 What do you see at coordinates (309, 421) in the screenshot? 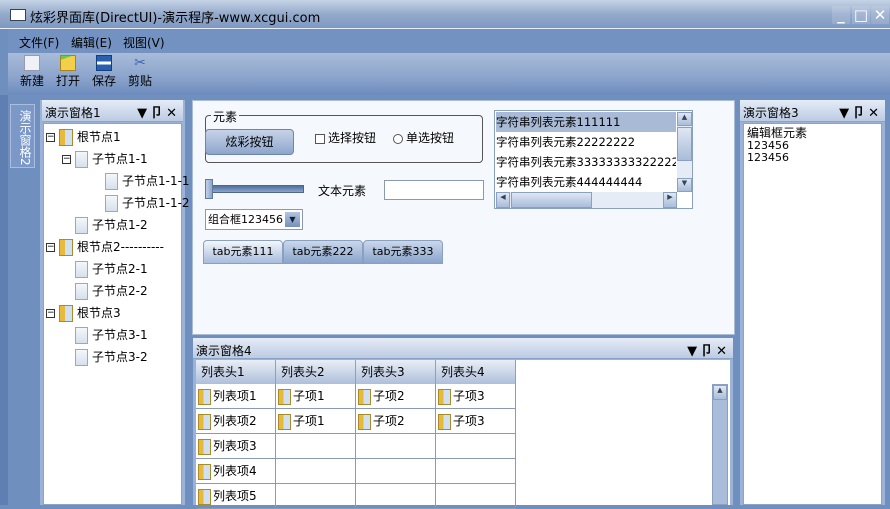
I see `cell-text: 子项1` at bounding box center [309, 421].